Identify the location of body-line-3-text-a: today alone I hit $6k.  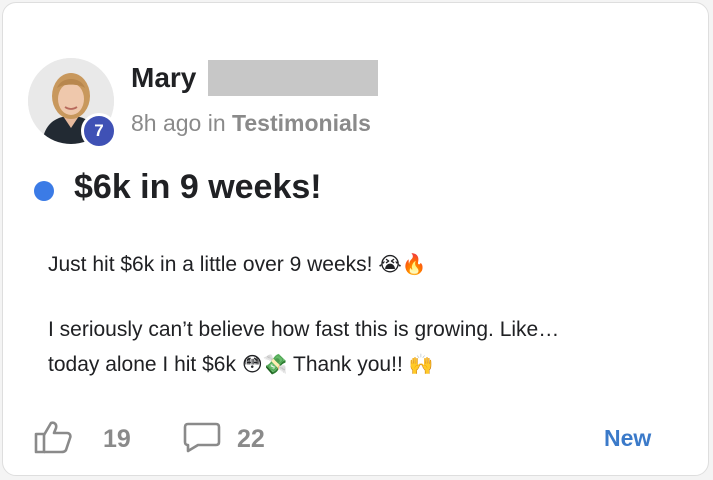
(142, 364).